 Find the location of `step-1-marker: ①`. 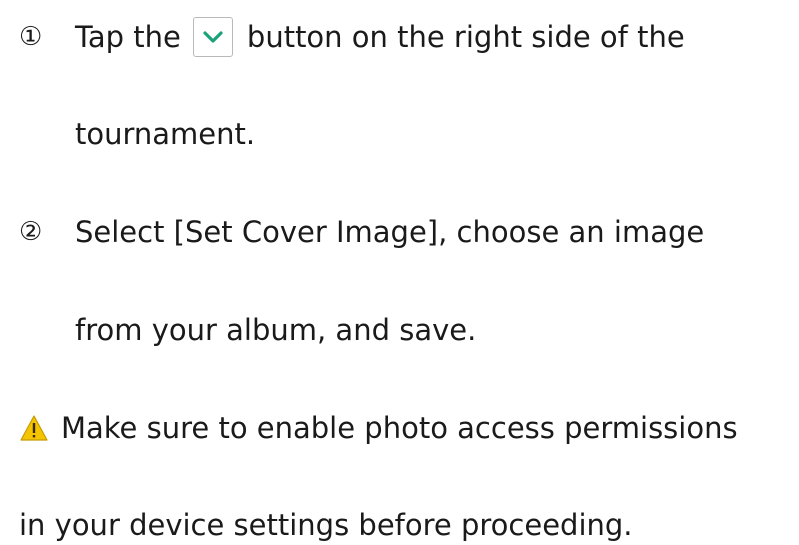

step-1-marker: ① is located at coordinates (31, 37).